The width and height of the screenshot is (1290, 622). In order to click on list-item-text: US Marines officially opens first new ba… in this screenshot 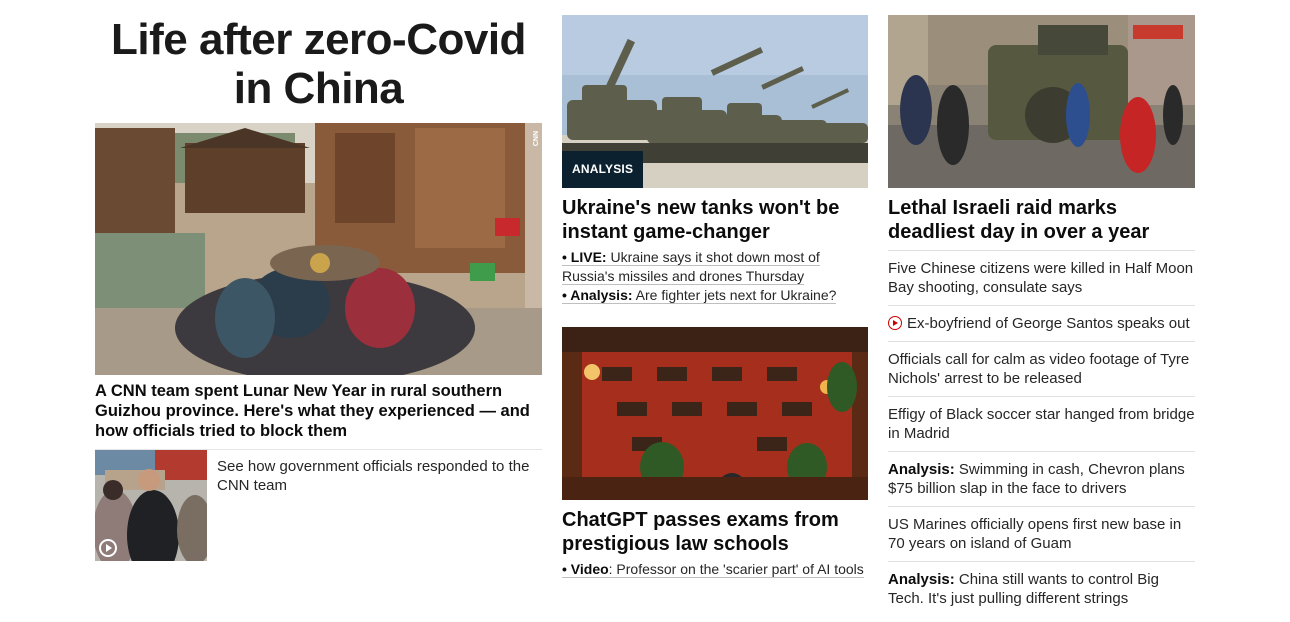, I will do `click(1035, 534)`.